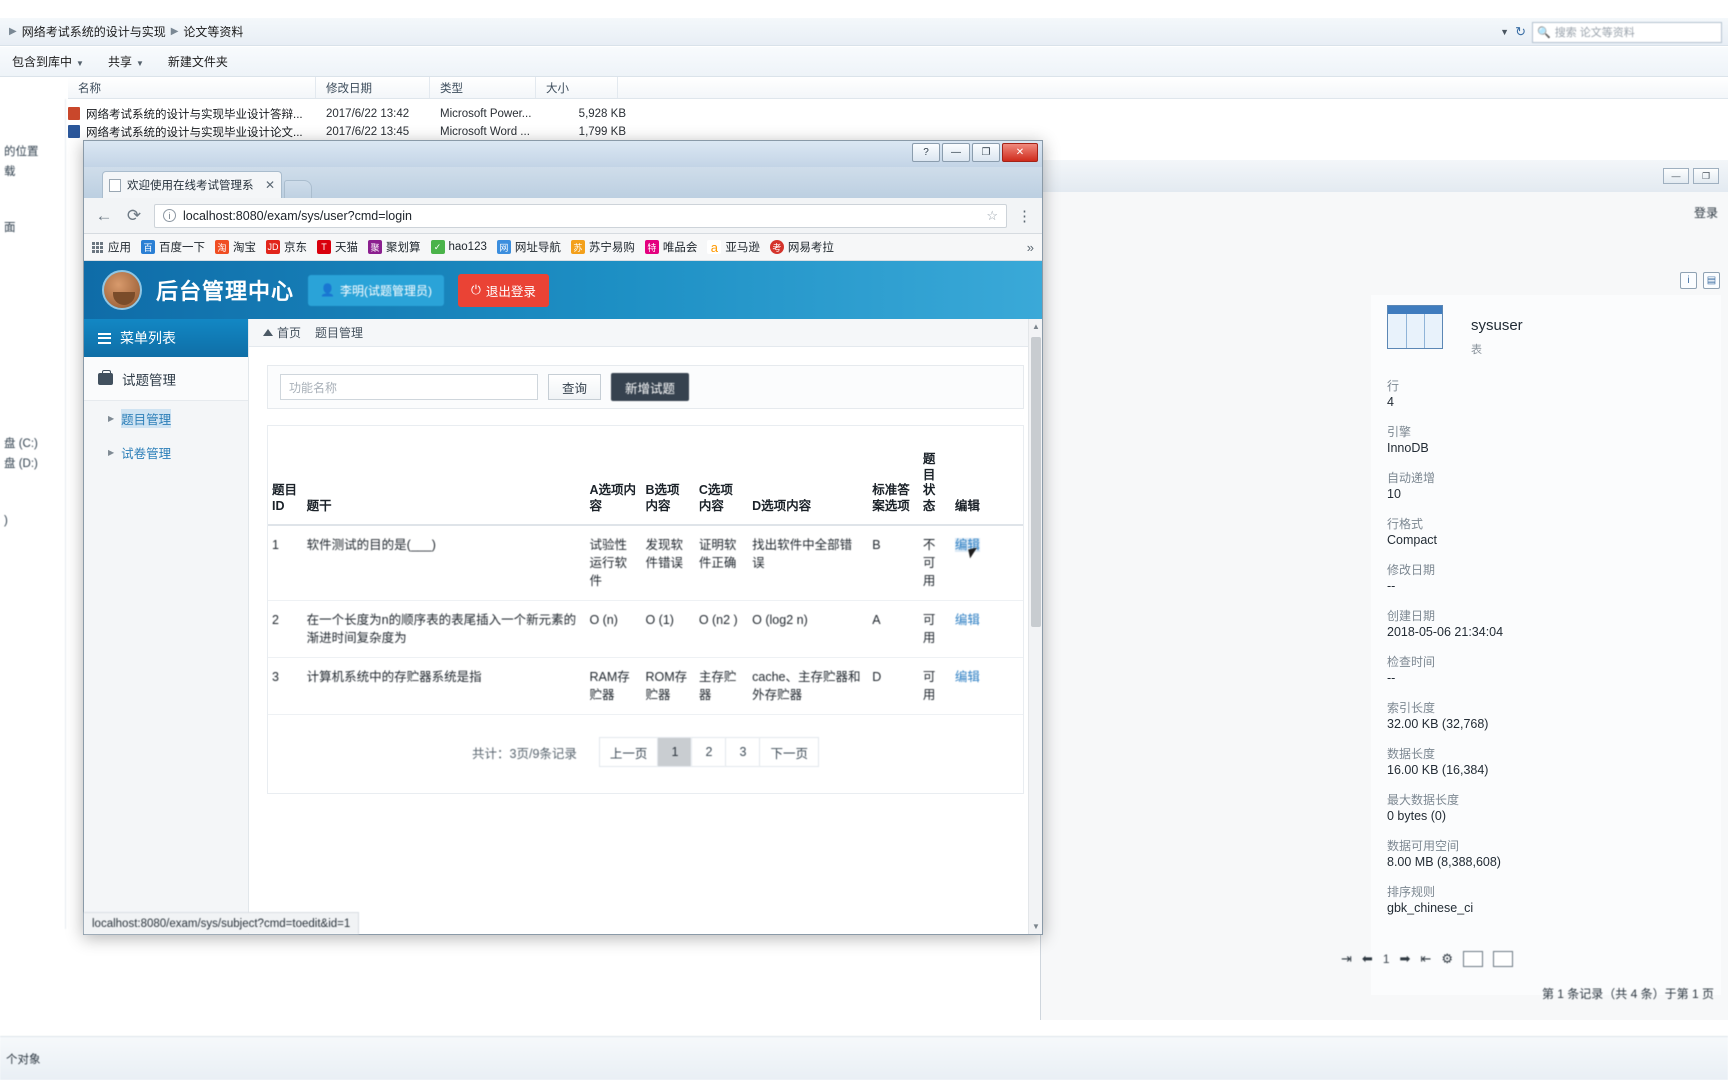 This screenshot has height=1080, width=1728. I want to click on pagination-page-2: 2, so click(708, 752).